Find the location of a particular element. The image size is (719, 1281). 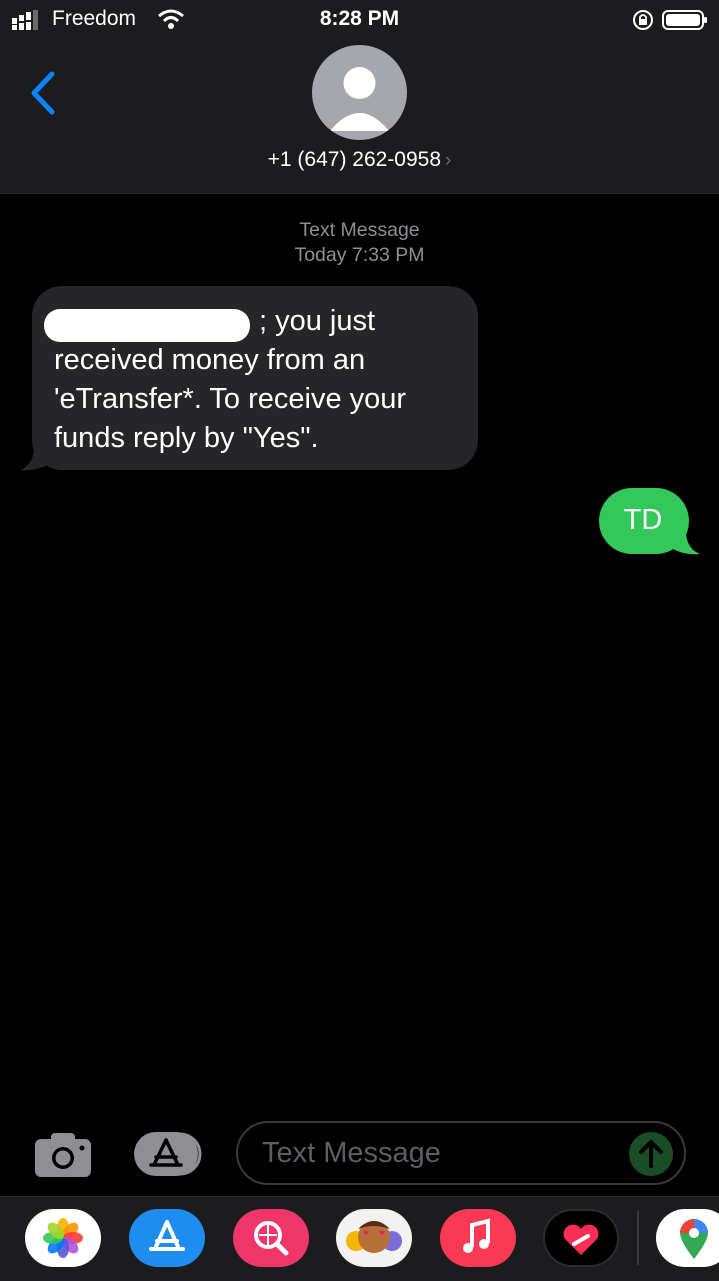

message-input-placeholder: Text Message is located at coordinates (351, 1153).